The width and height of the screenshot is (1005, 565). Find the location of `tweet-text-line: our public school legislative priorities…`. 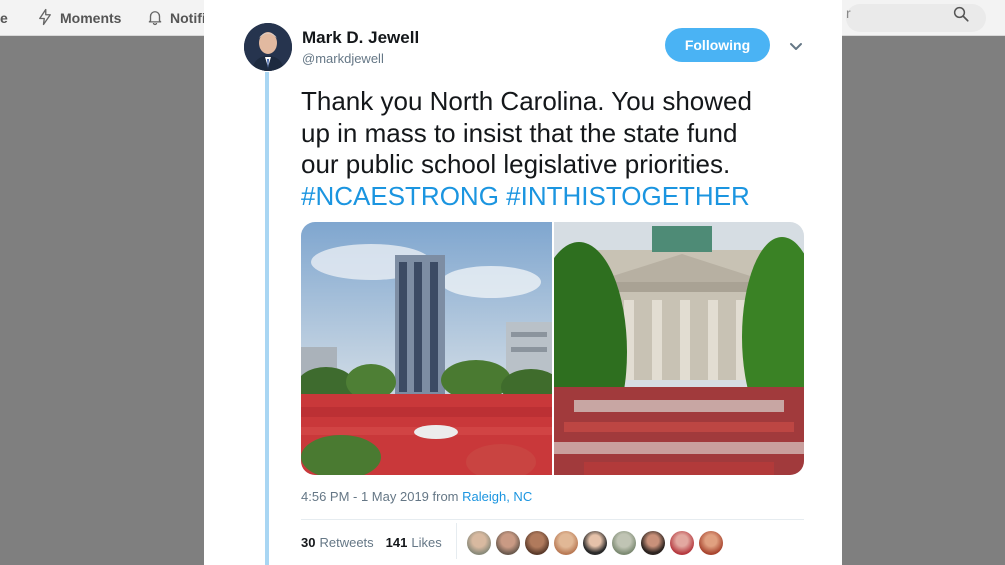

tweet-text-line: our public school legislative priorities… is located at coordinates (516, 164).